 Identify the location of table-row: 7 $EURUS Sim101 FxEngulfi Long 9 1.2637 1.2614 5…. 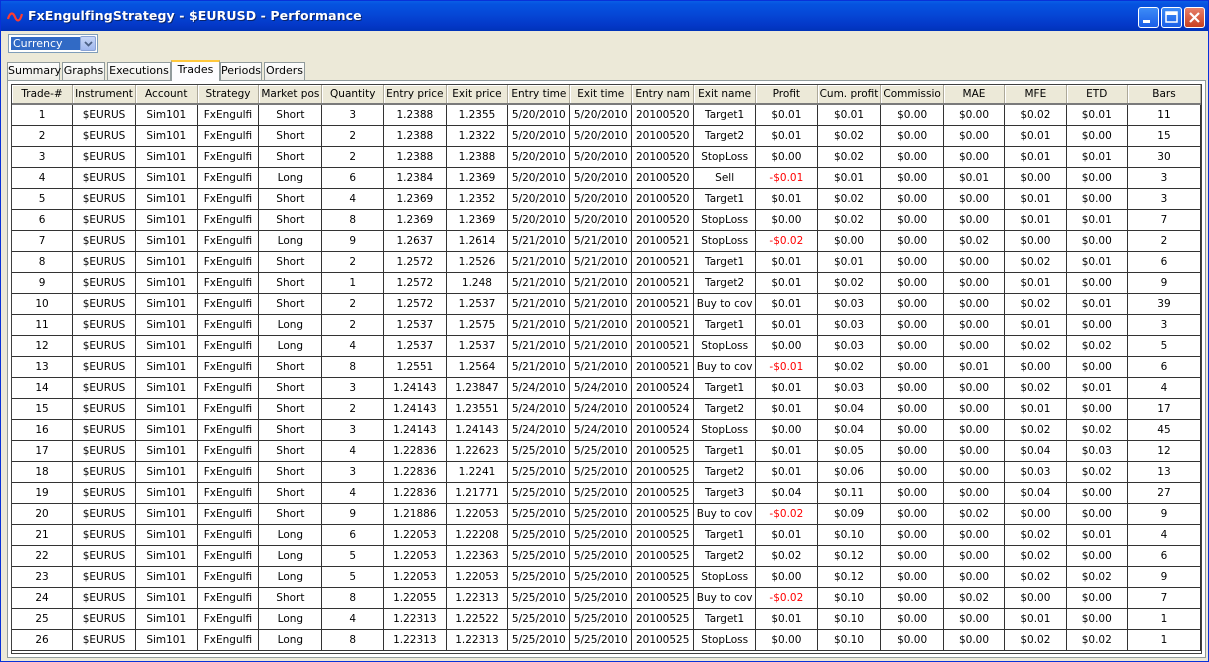
(606, 241).